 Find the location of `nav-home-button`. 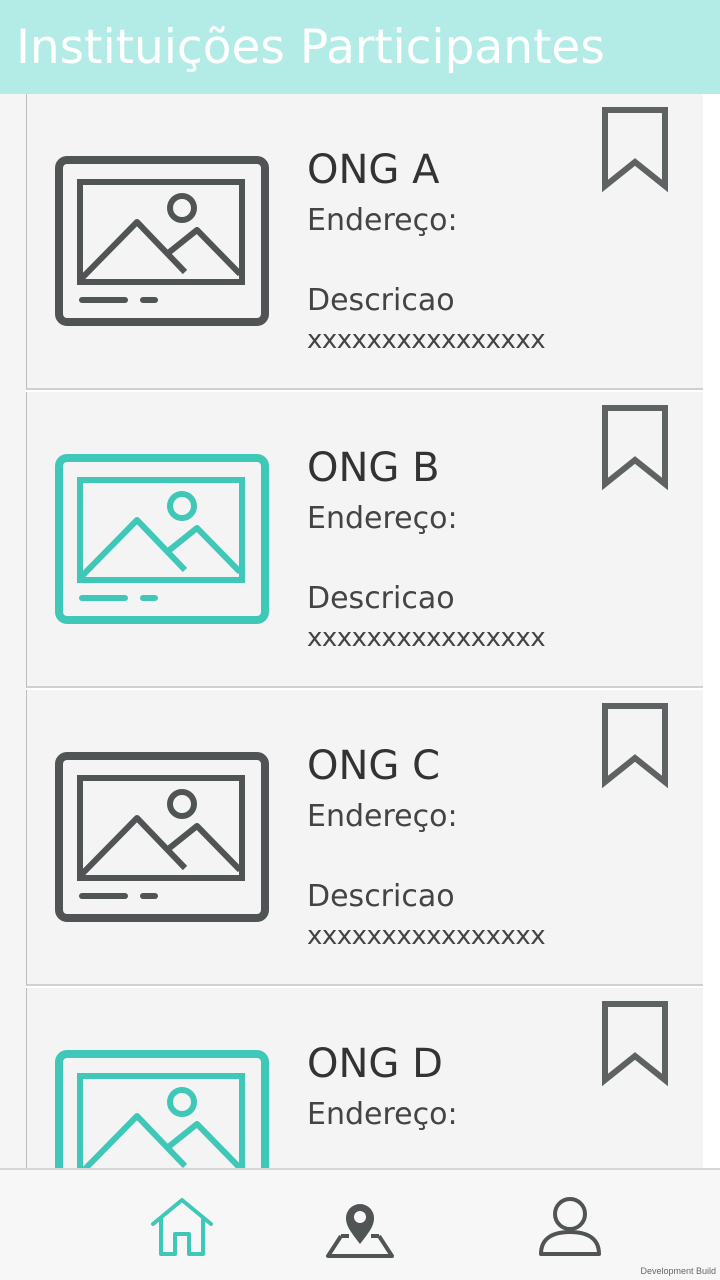

nav-home-button is located at coordinates (182, 1227).